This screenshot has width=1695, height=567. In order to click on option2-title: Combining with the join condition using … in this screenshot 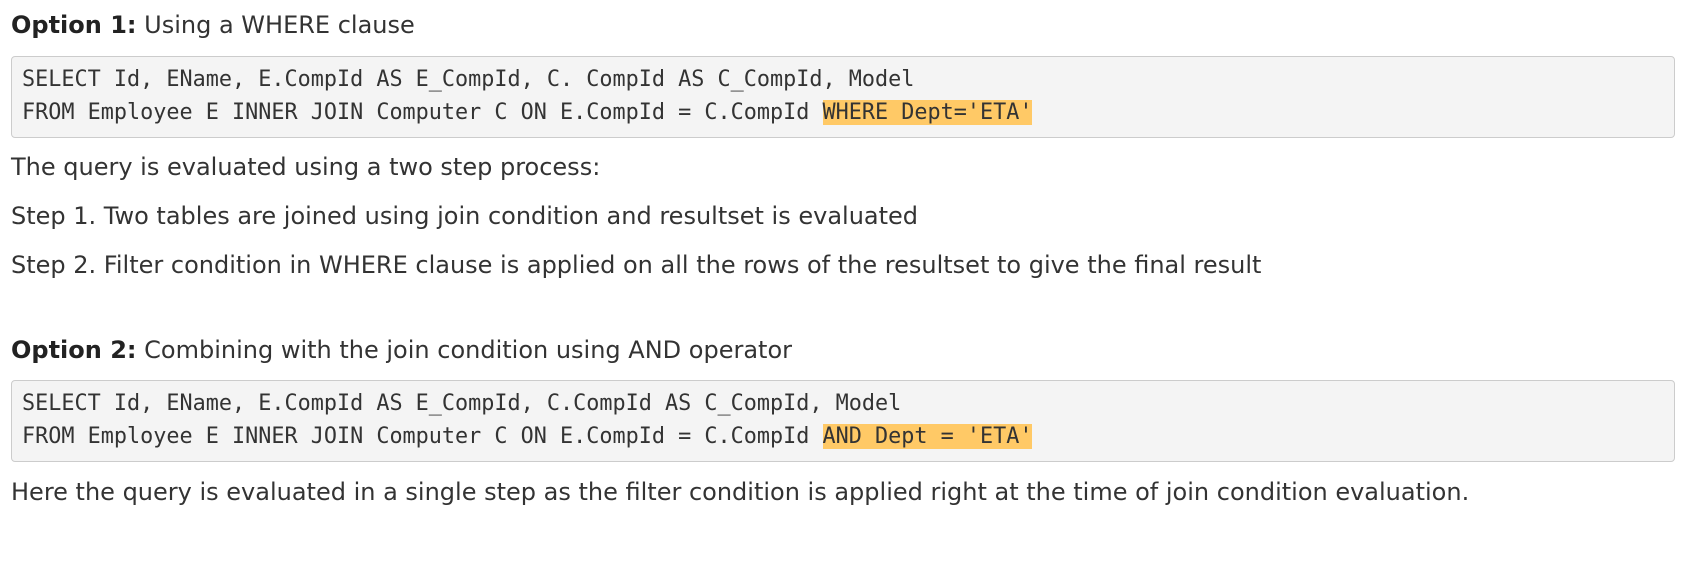, I will do `click(464, 350)`.